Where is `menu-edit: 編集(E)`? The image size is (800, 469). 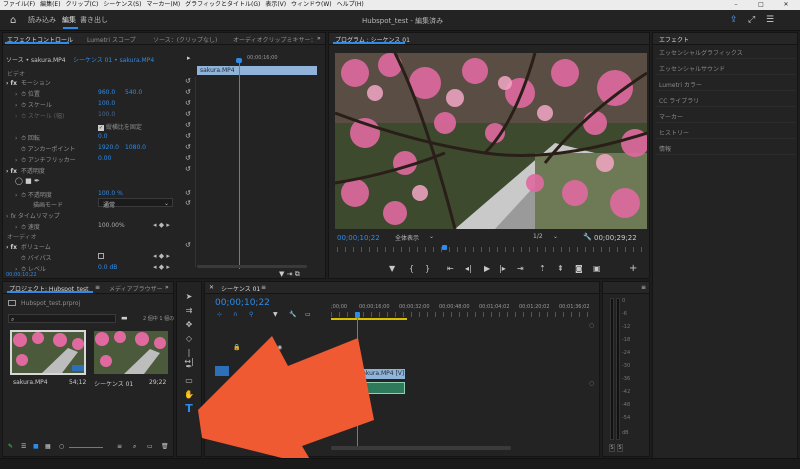 menu-edit: 編集(E) is located at coordinates (50, 4).